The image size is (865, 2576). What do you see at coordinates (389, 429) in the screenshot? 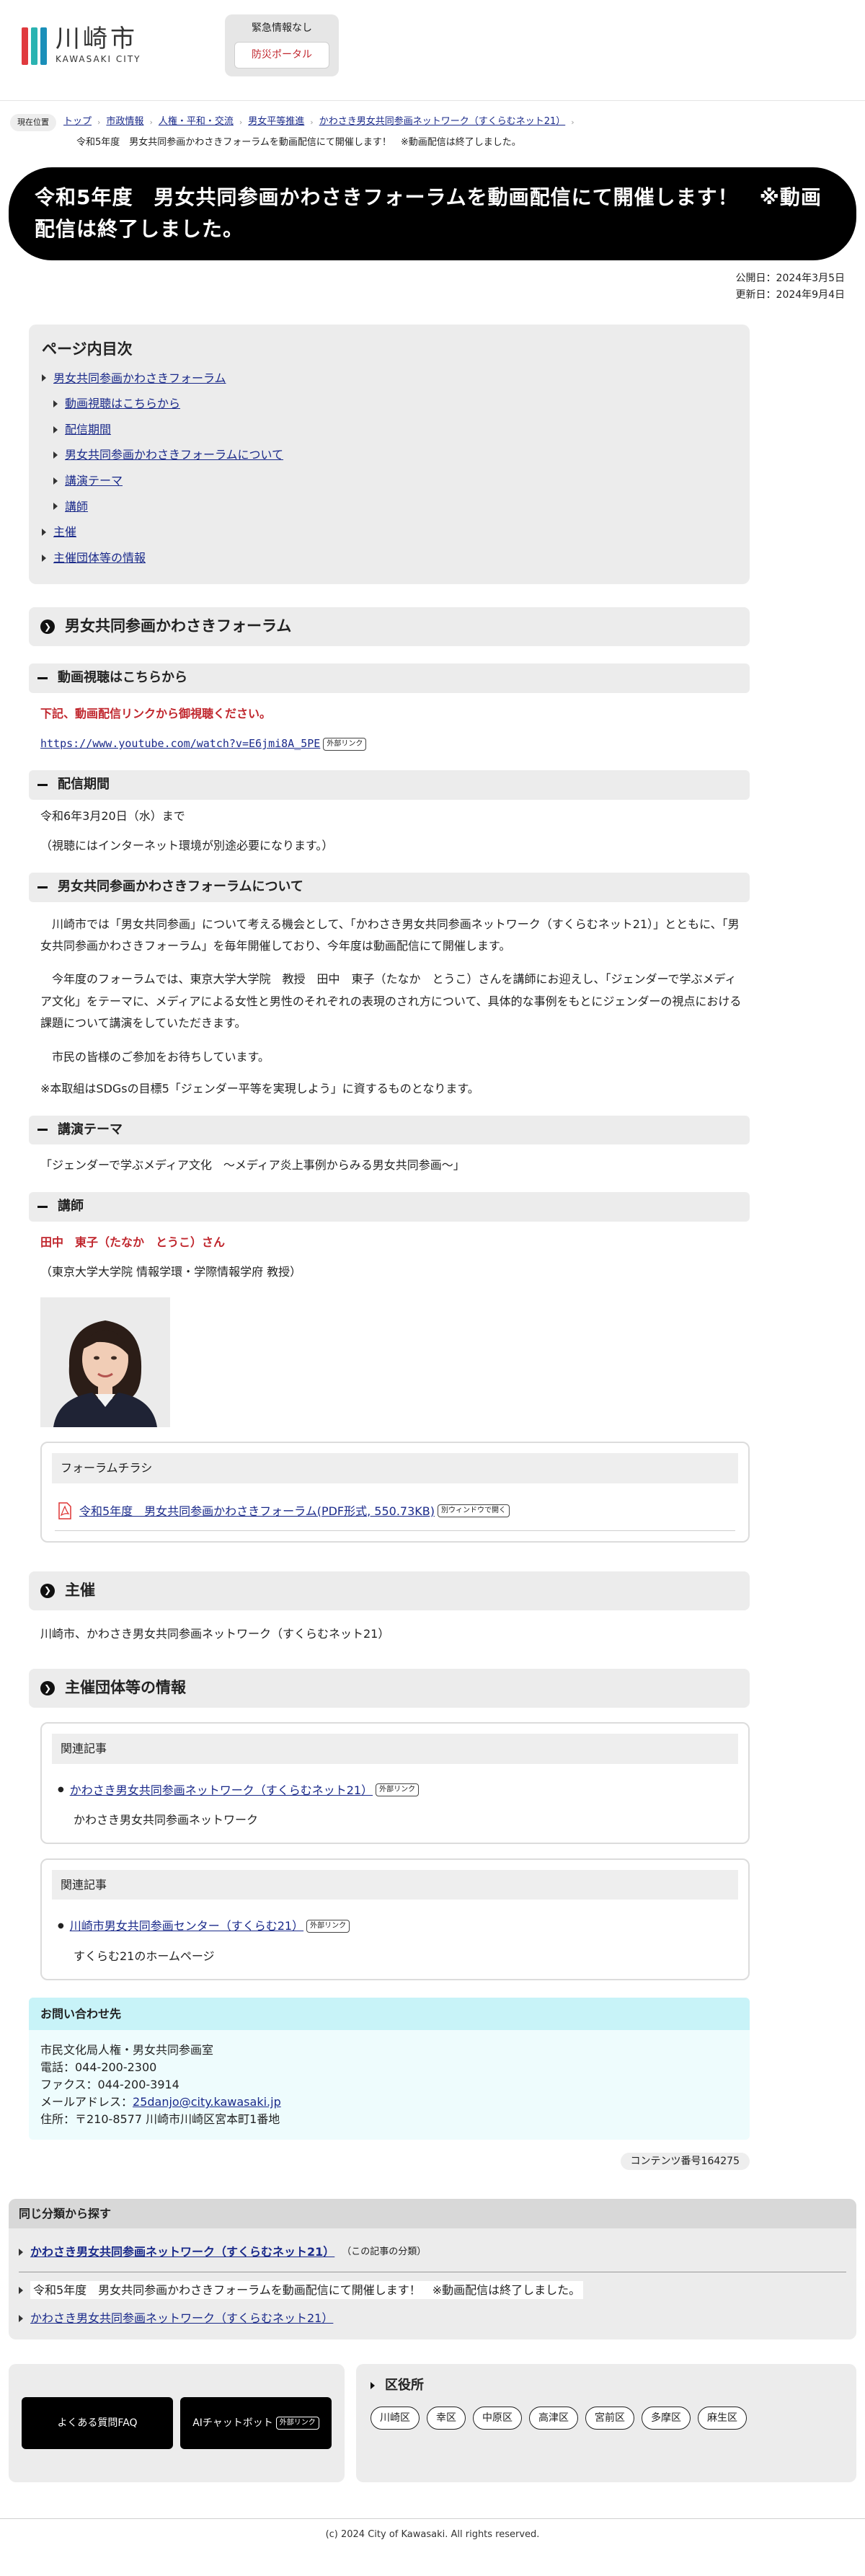
I see `toc-item: 配信期間` at bounding box center [389, 429].